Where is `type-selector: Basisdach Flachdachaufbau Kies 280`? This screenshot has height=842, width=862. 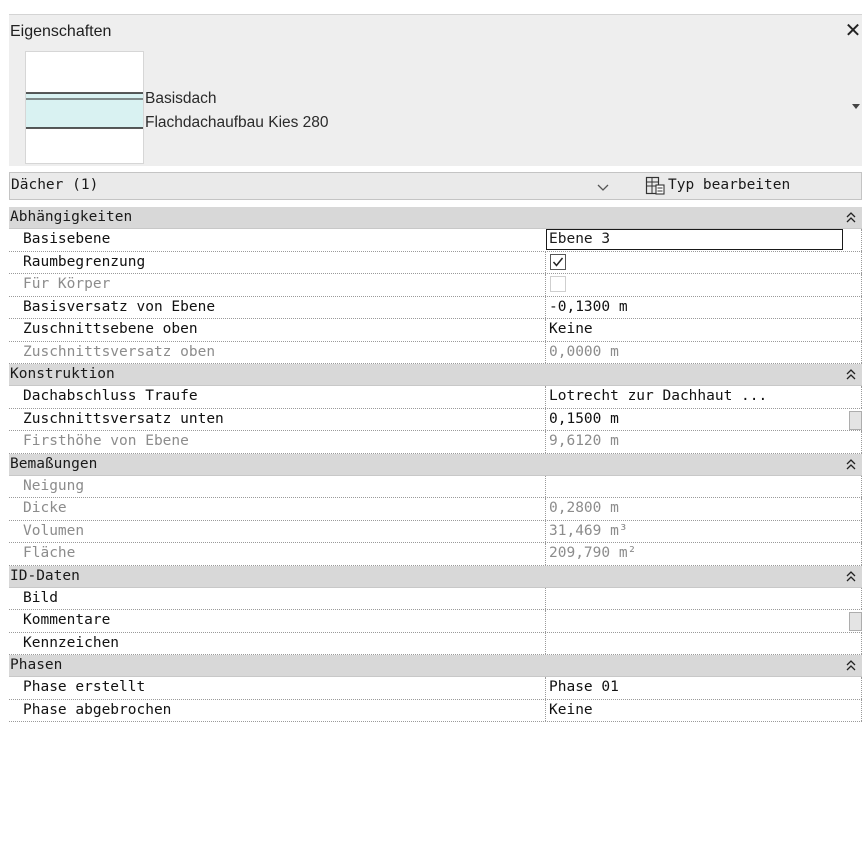 type-selector: Basisdach Flachdachaufbau Kies 280 is located at coordinates (435, 107).